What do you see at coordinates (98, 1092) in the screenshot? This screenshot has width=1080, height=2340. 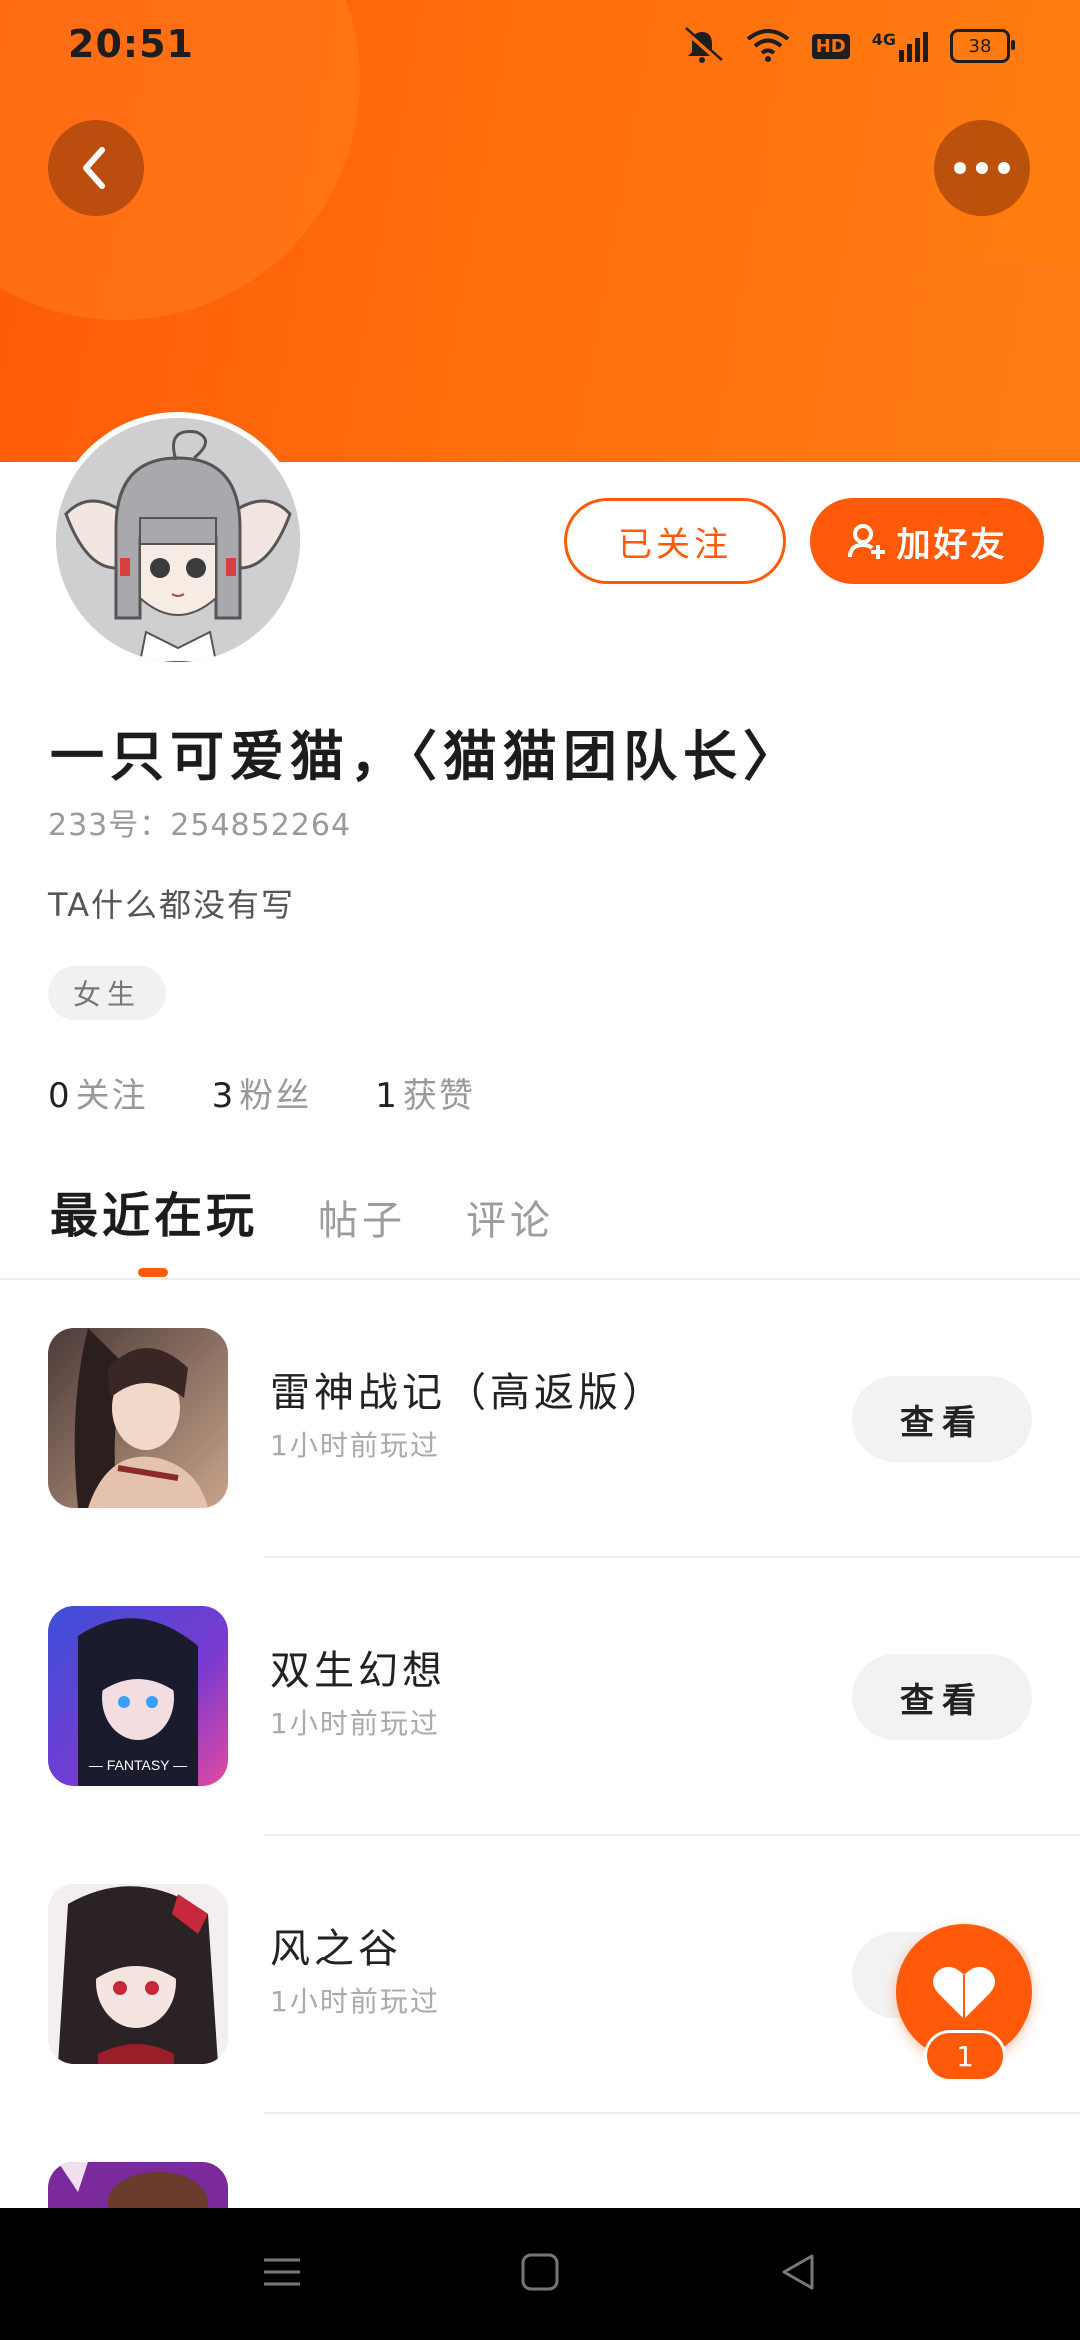 I see `stat-following: 0 关注` at bounding box center [98, 1092].